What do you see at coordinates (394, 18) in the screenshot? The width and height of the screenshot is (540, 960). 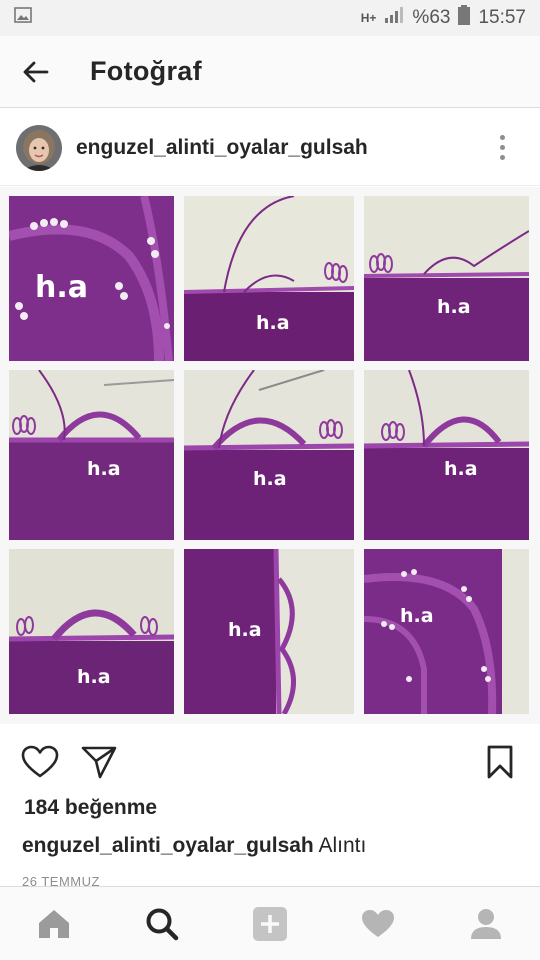 I see `signal-icon` at bounding box center [394, 18].